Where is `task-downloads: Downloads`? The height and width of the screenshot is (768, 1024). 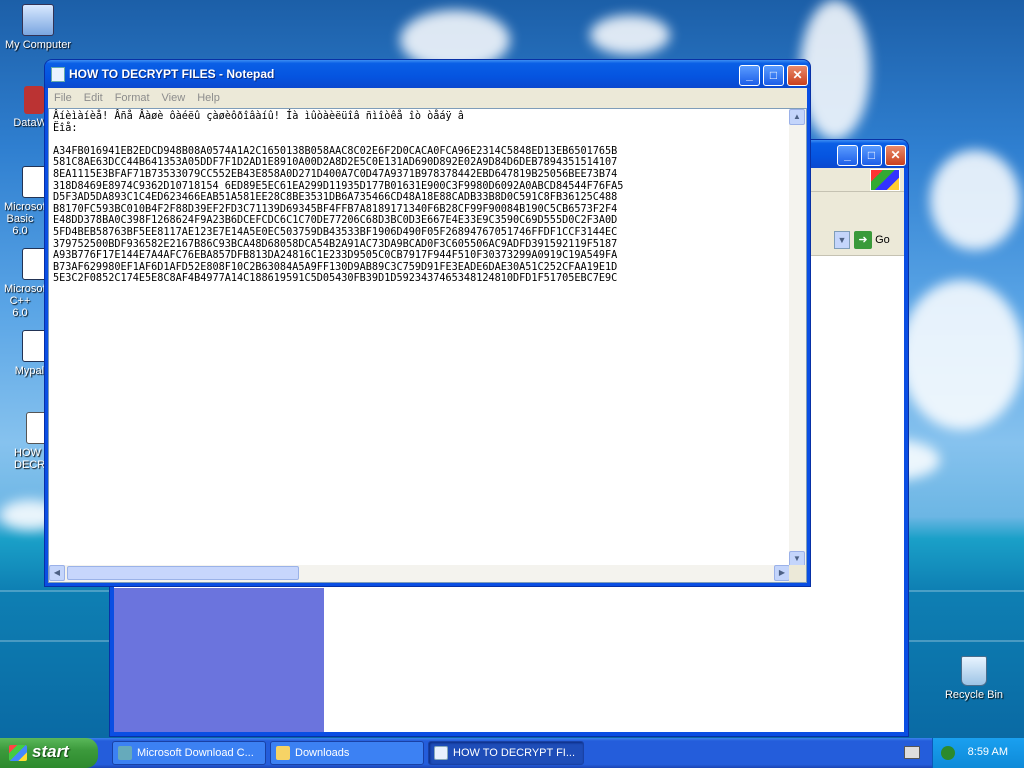 task-downloads: Downloads is located at coordinates (347, 753).